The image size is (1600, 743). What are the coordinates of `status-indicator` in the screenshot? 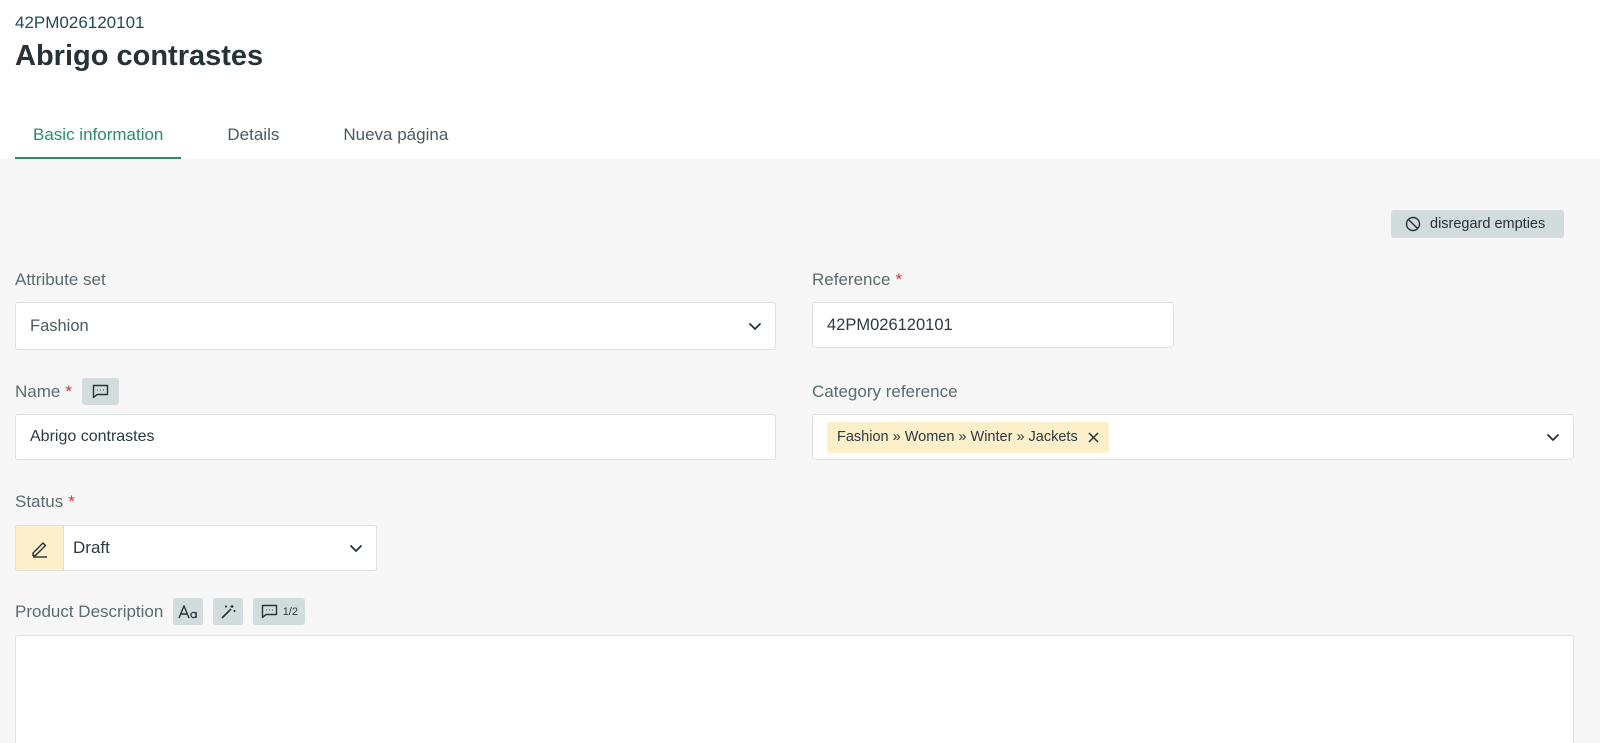 It's located at (40, 548).